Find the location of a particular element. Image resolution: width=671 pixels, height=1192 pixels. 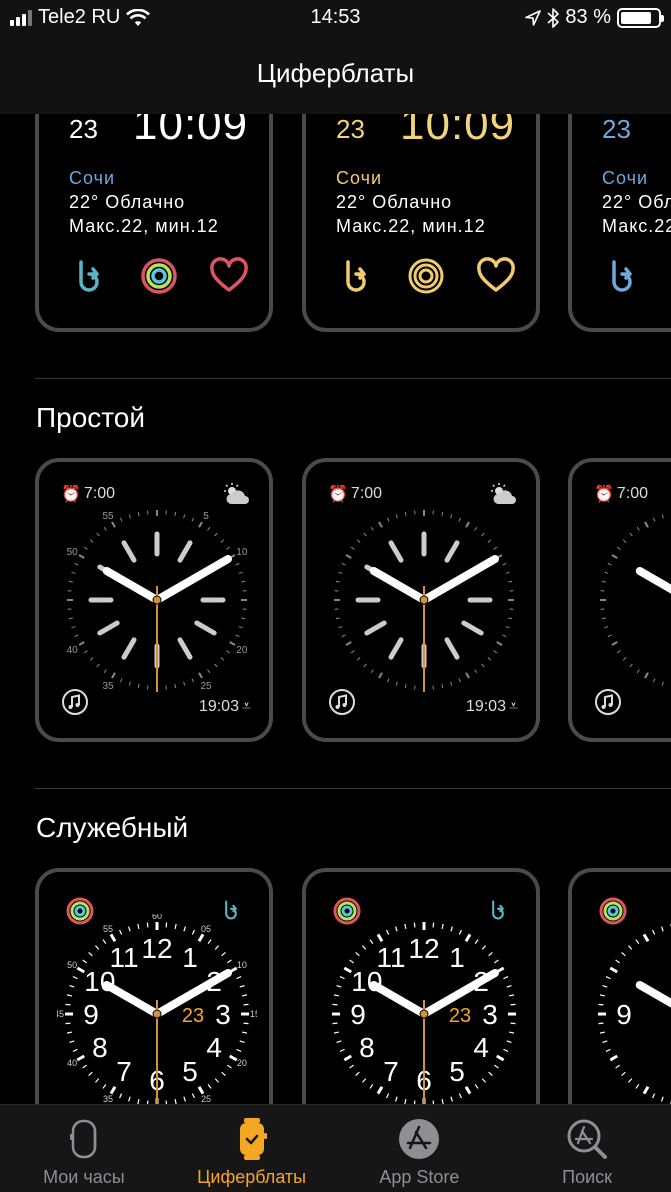

minute-label: 40 is located at coordinates (72, 1063).